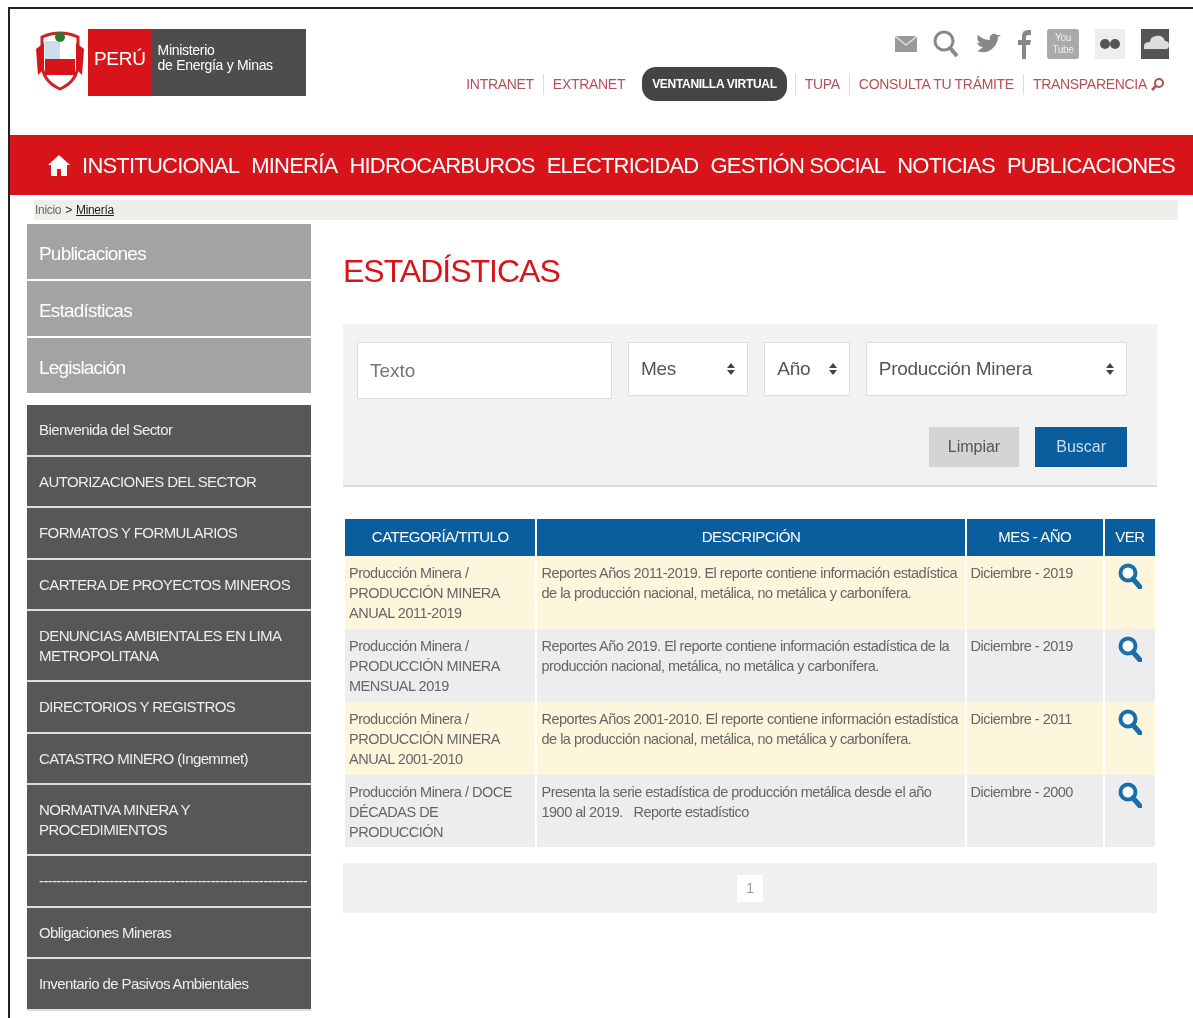 Image resolution: width=1193 pixels, height=1018 pixels. I want to click on table-cell: Producción Minera / DOCE DÉCADAS DE PRODUCCIÓN, so click(440, 811).